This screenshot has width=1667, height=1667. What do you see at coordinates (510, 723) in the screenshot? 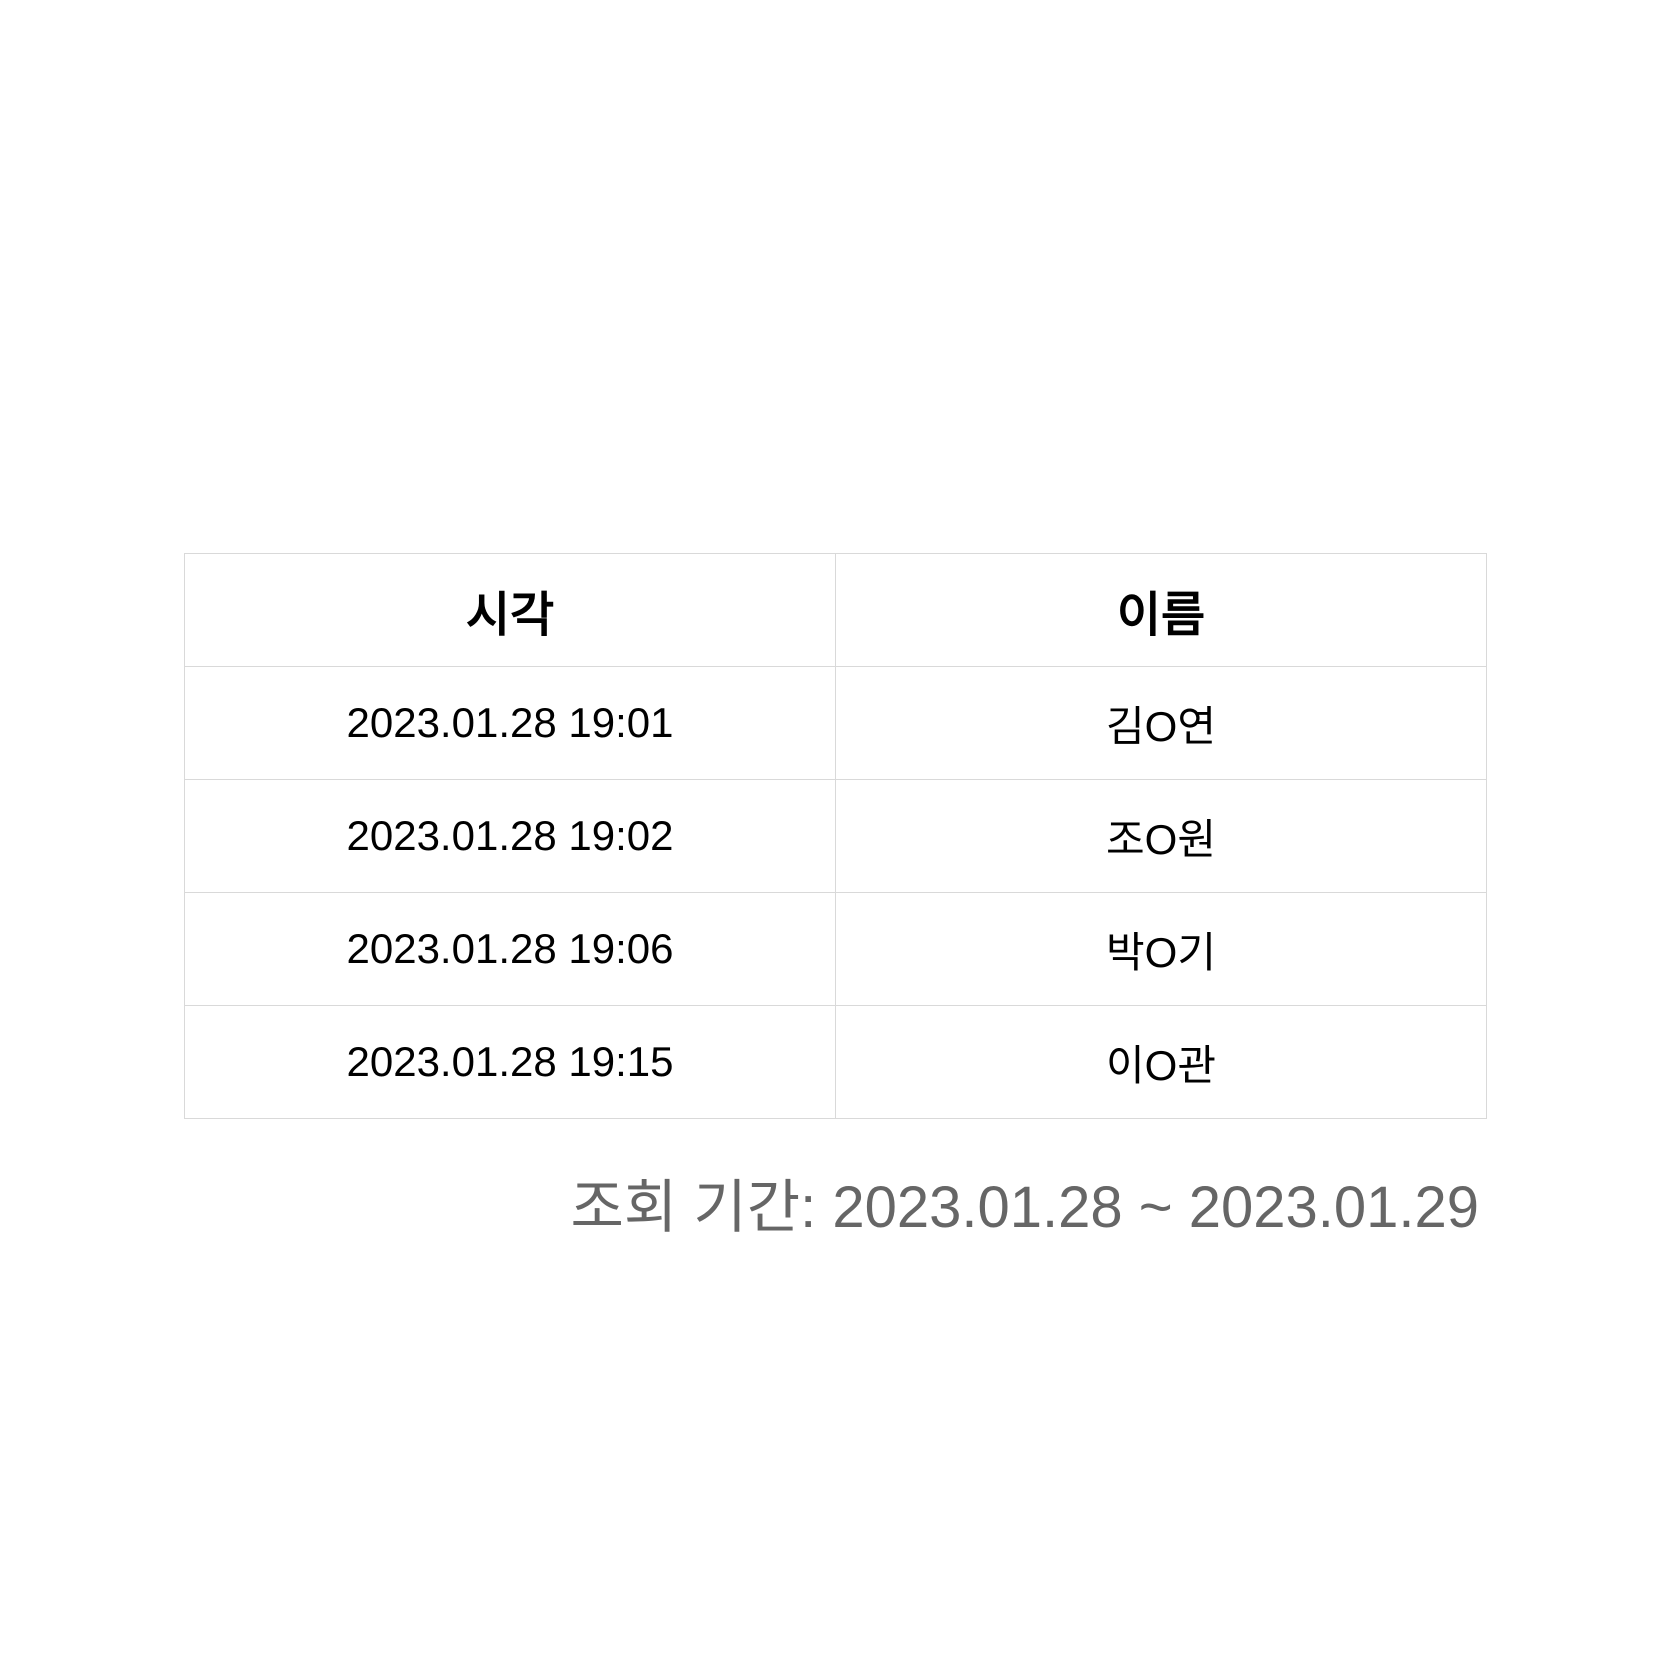
I see `time-cell: 2023.01.28 19:01` at bounding box center [510, 723].